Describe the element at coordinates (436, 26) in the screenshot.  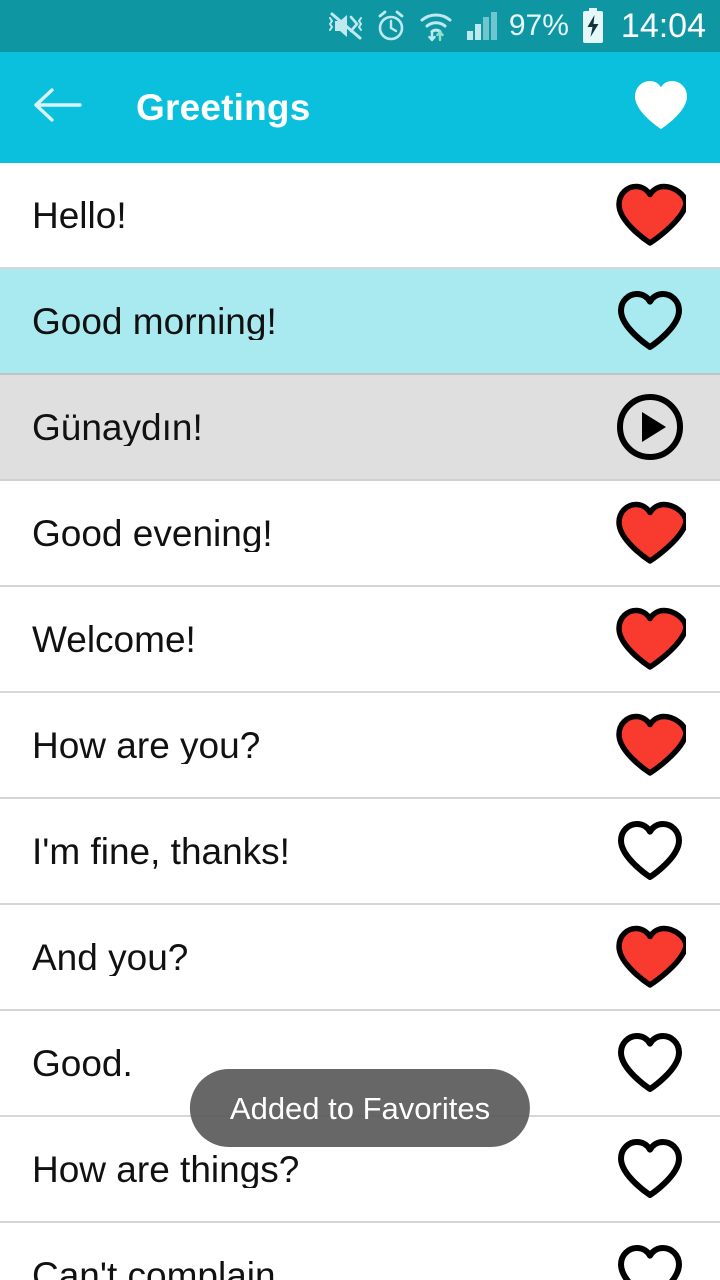
I see `wifi-icon` at that location.